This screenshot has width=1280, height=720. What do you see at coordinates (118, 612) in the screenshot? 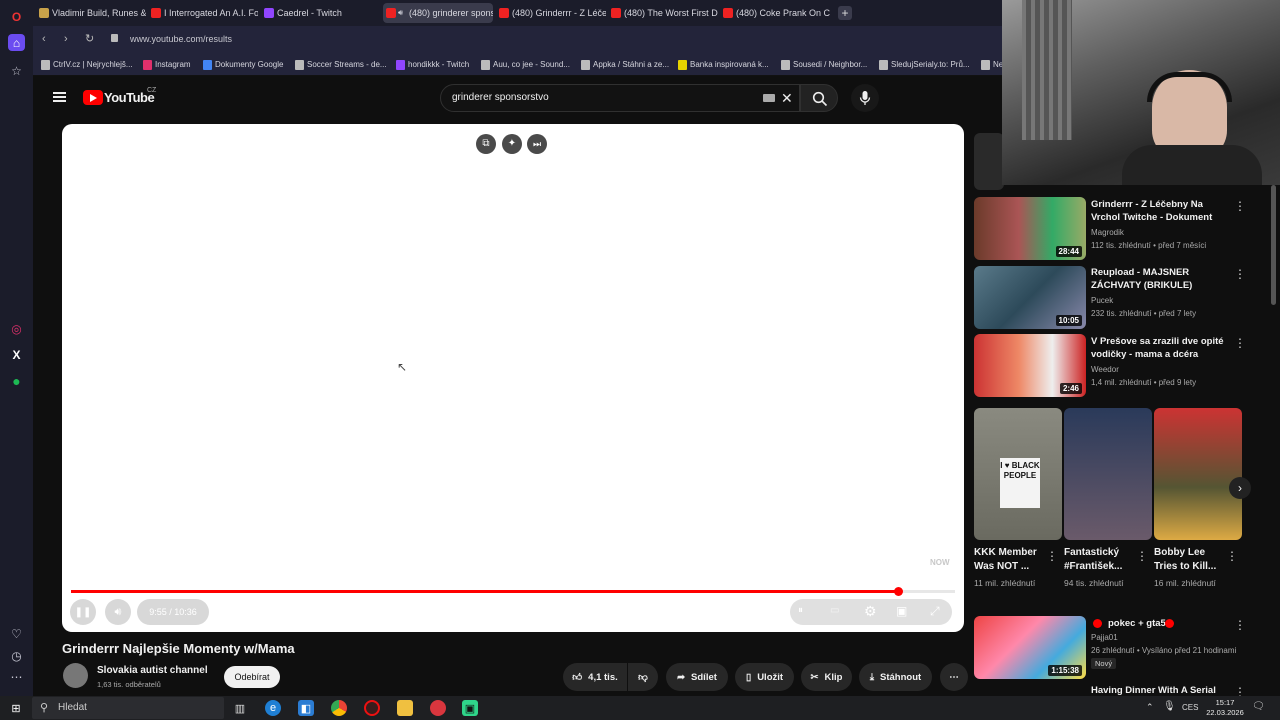
I see `volume-button: 🔊︎` at bounding box center [118, 612].